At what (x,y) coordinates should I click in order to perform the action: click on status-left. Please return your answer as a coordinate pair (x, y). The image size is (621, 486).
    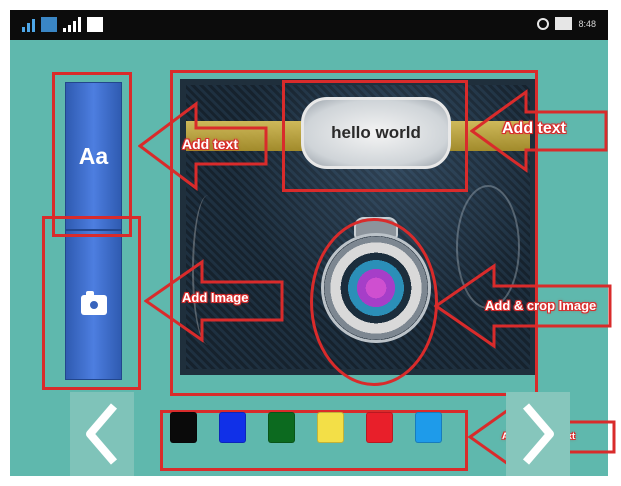
    Looking at the image, I should click on (62, 24).